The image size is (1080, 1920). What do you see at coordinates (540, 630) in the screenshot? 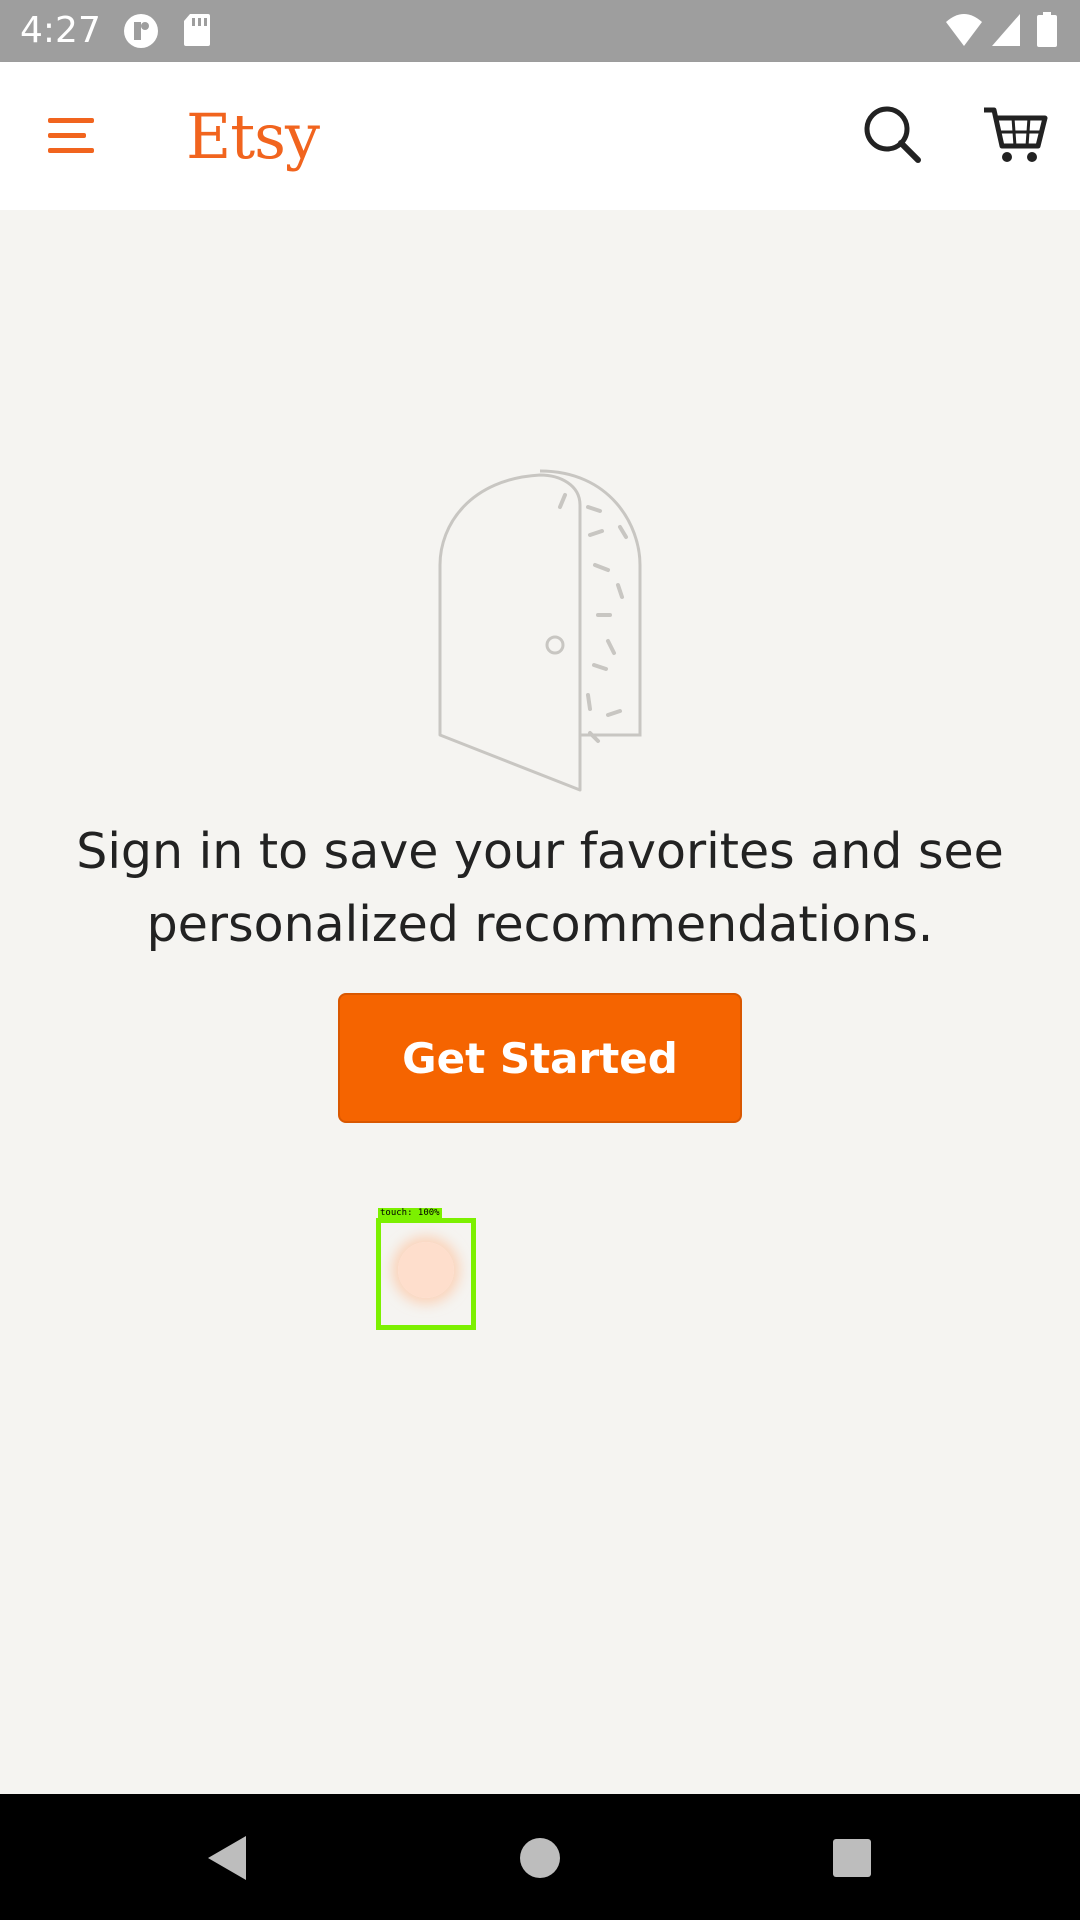
I see `door-icon` at bounding box center [540, 630].